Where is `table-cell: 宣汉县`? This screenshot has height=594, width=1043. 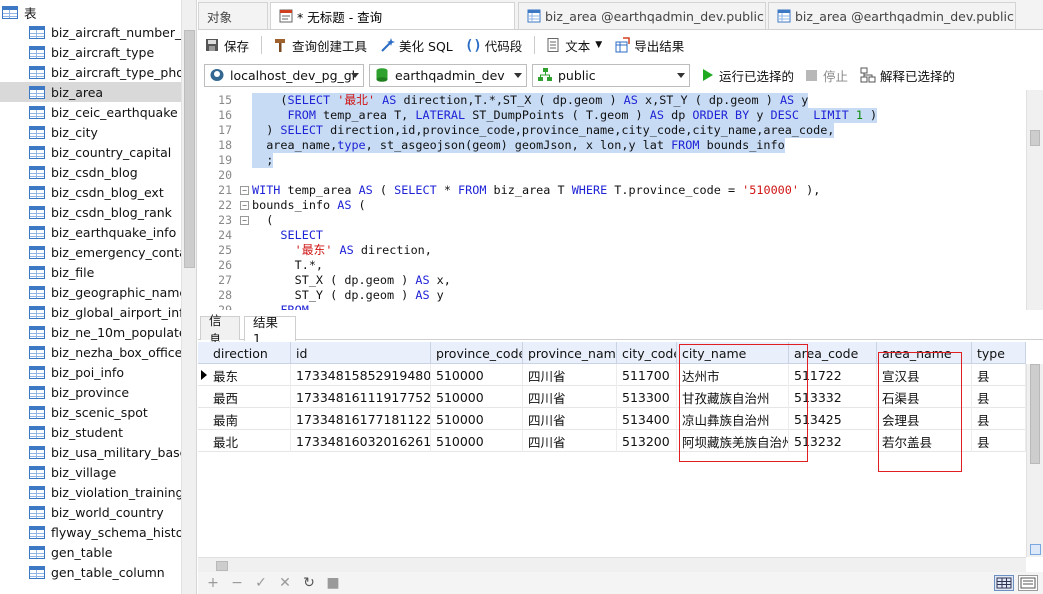
table-cell: 宣汉县 is located at coordinates (924, 375).